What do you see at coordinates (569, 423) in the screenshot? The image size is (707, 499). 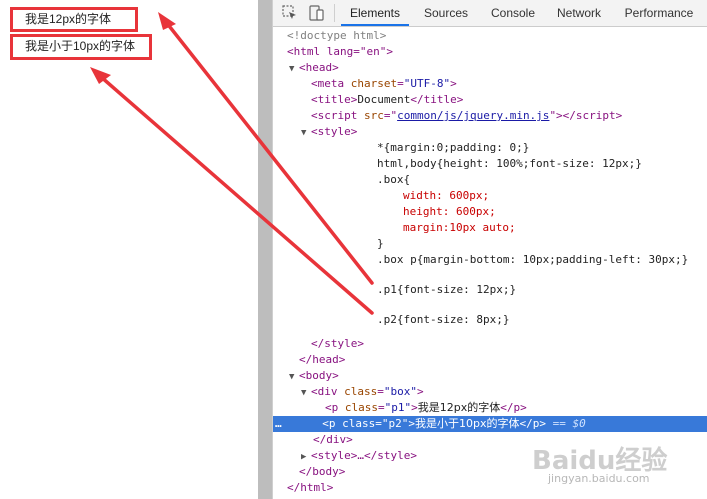 I see `selected-node-marker: == $0` at bounding box center [569, 423].